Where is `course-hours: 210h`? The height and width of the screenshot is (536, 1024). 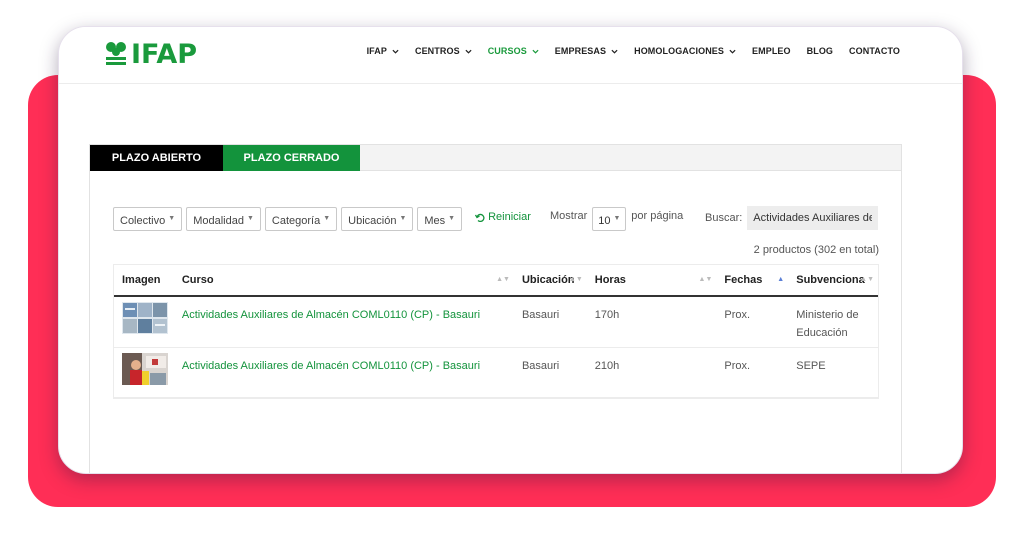 course-hours: 210h is located at coordinates (607, 366).